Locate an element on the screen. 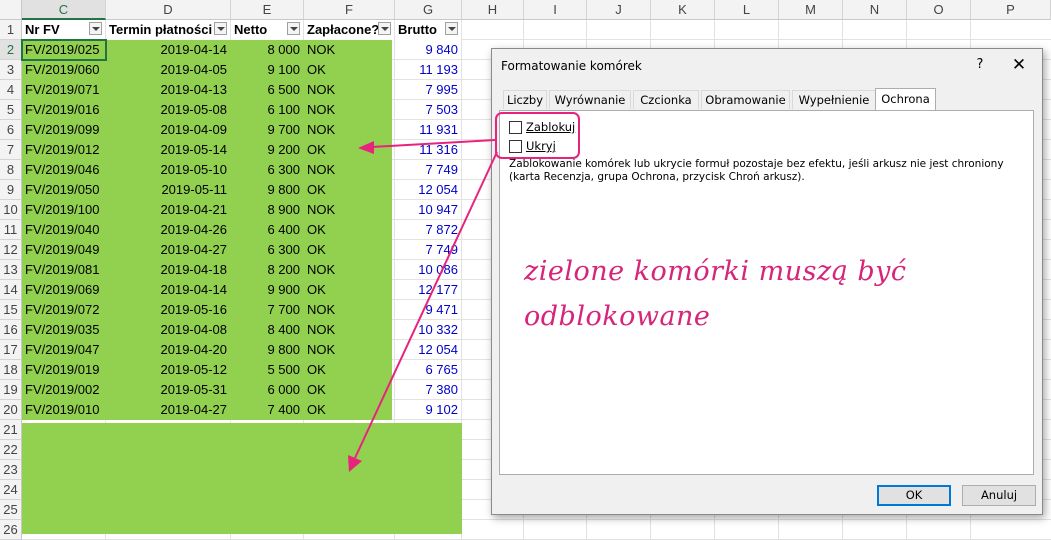 The image size is (1051, 540). column-header-c: C is located at coordinates (64, 10).